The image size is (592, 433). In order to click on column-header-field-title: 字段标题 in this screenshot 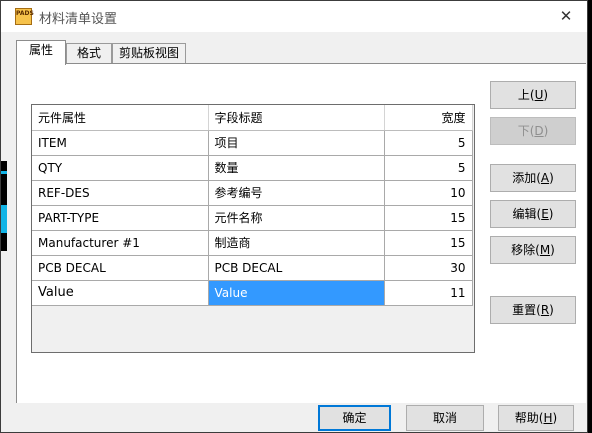, I will do `click(296, 118)`.